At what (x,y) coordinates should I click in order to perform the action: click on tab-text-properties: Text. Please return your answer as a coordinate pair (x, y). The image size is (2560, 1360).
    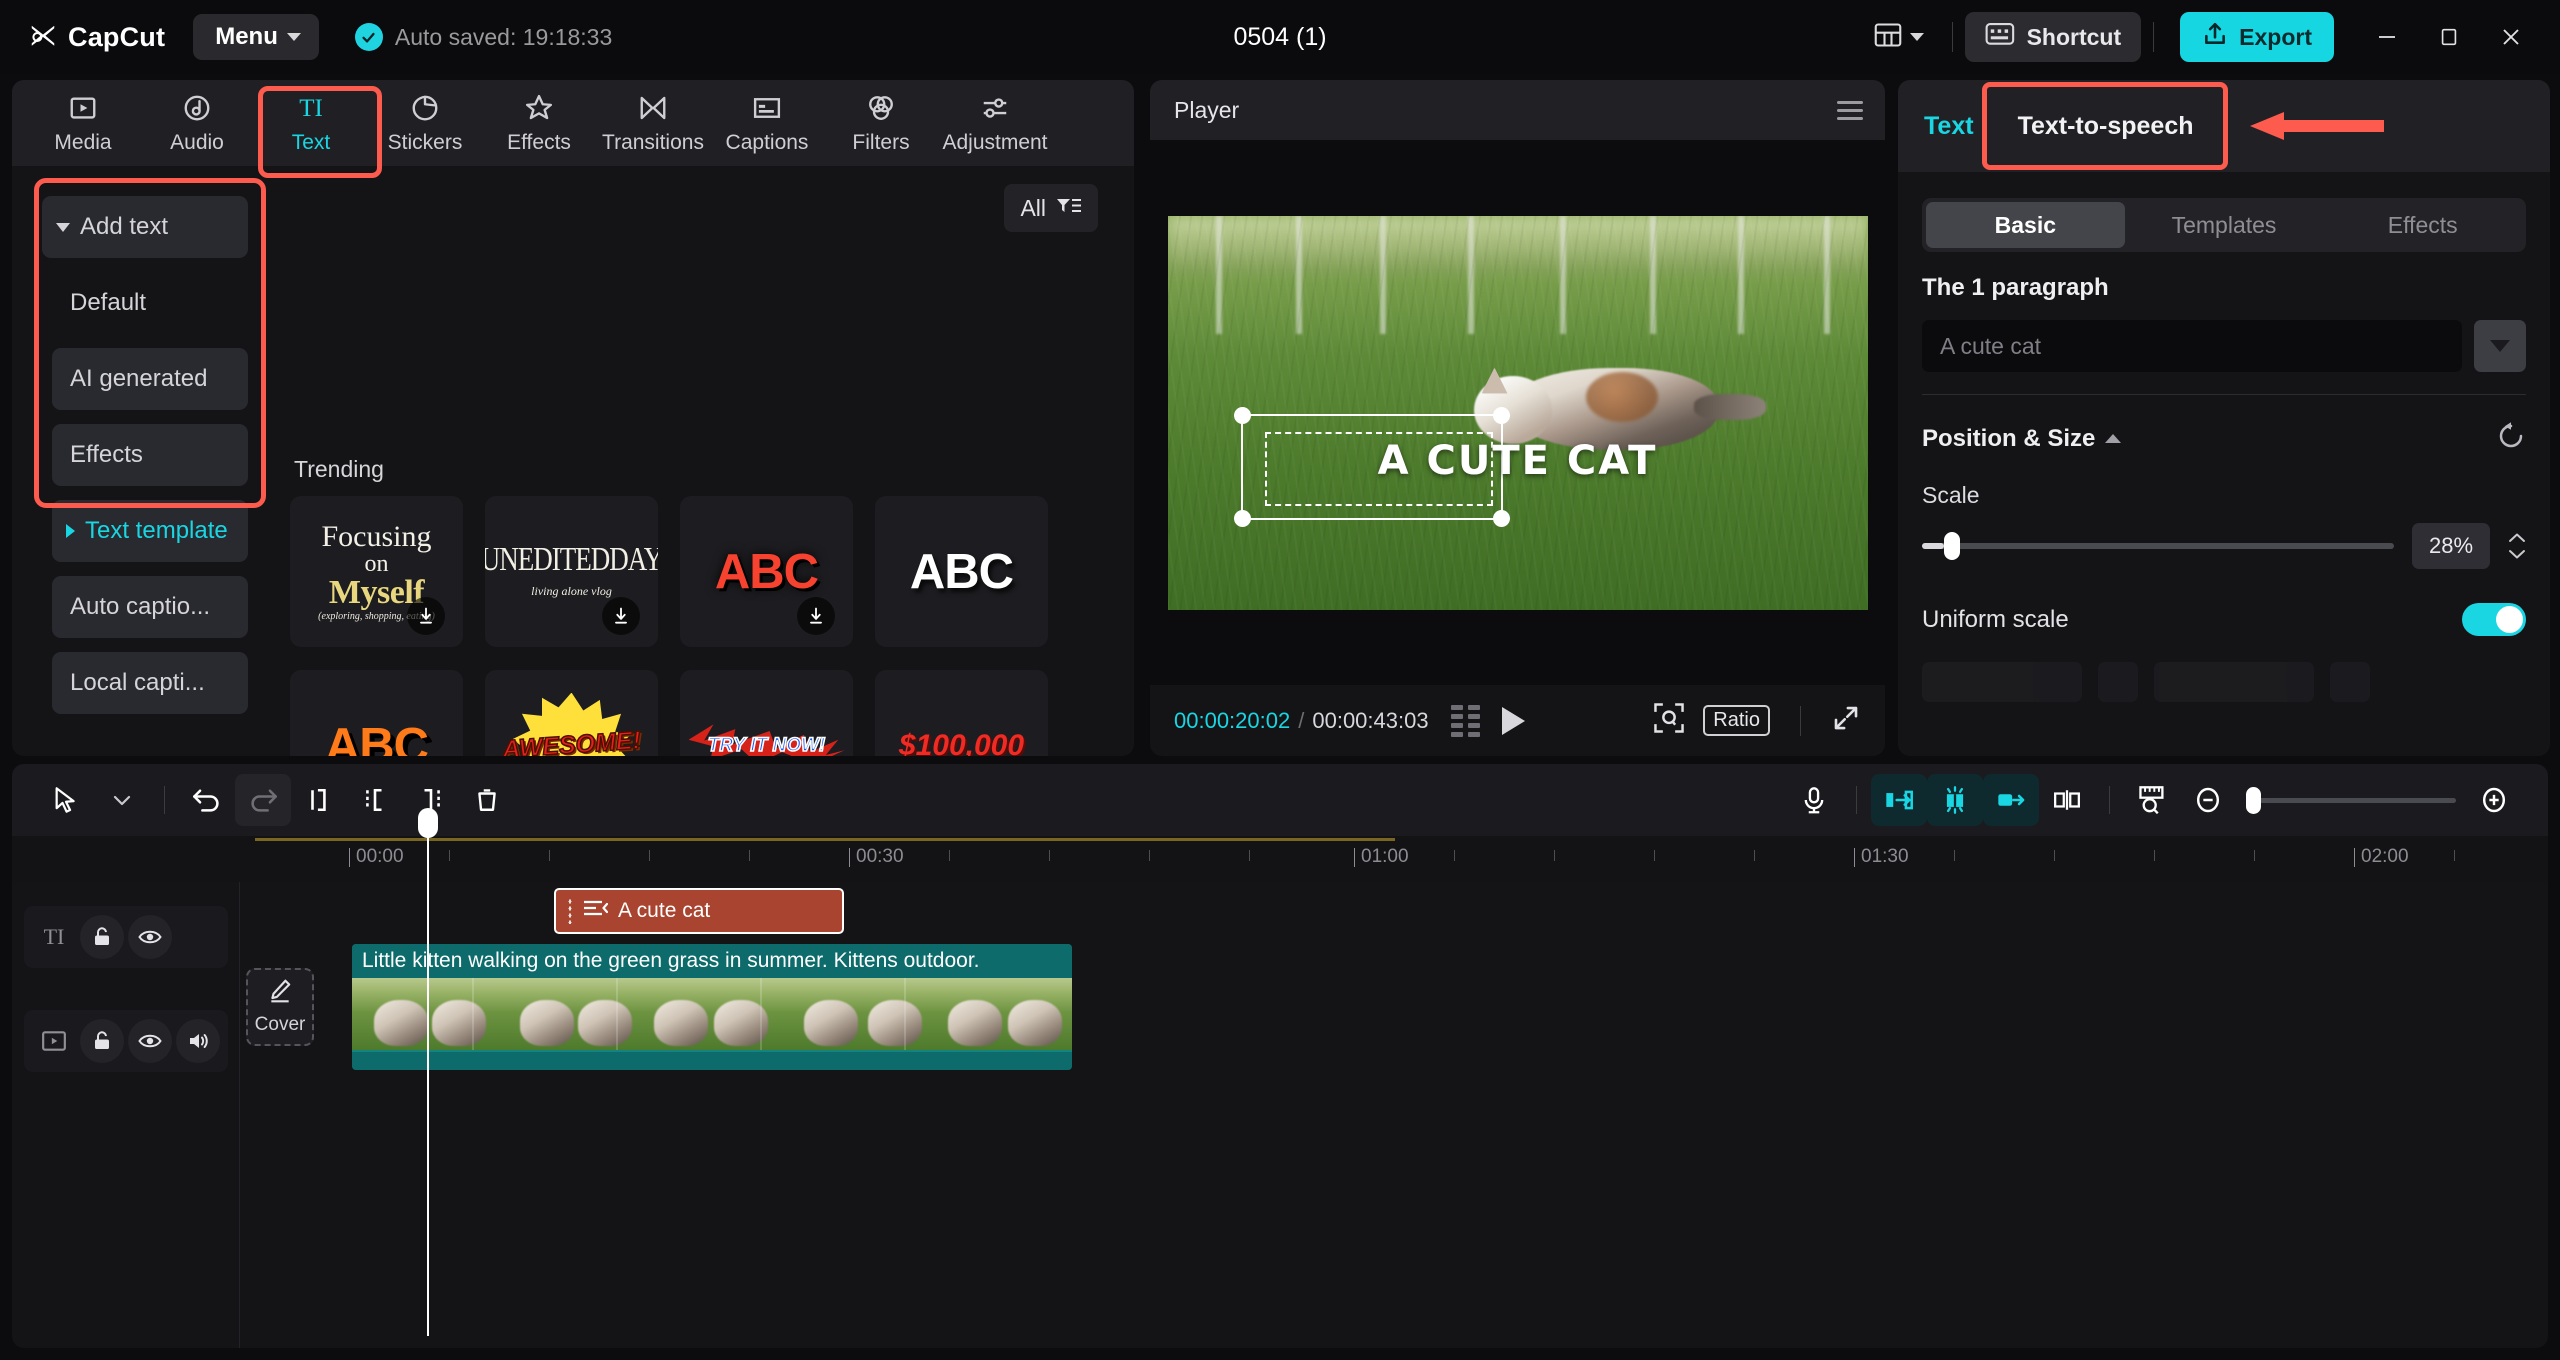
    Looking at the image, I should click on (1960, 126).